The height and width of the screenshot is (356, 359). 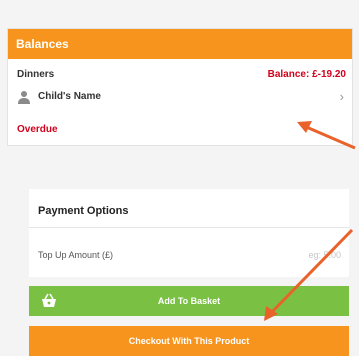 I want to click on topup-amount-input, so click(x=281, y=255).